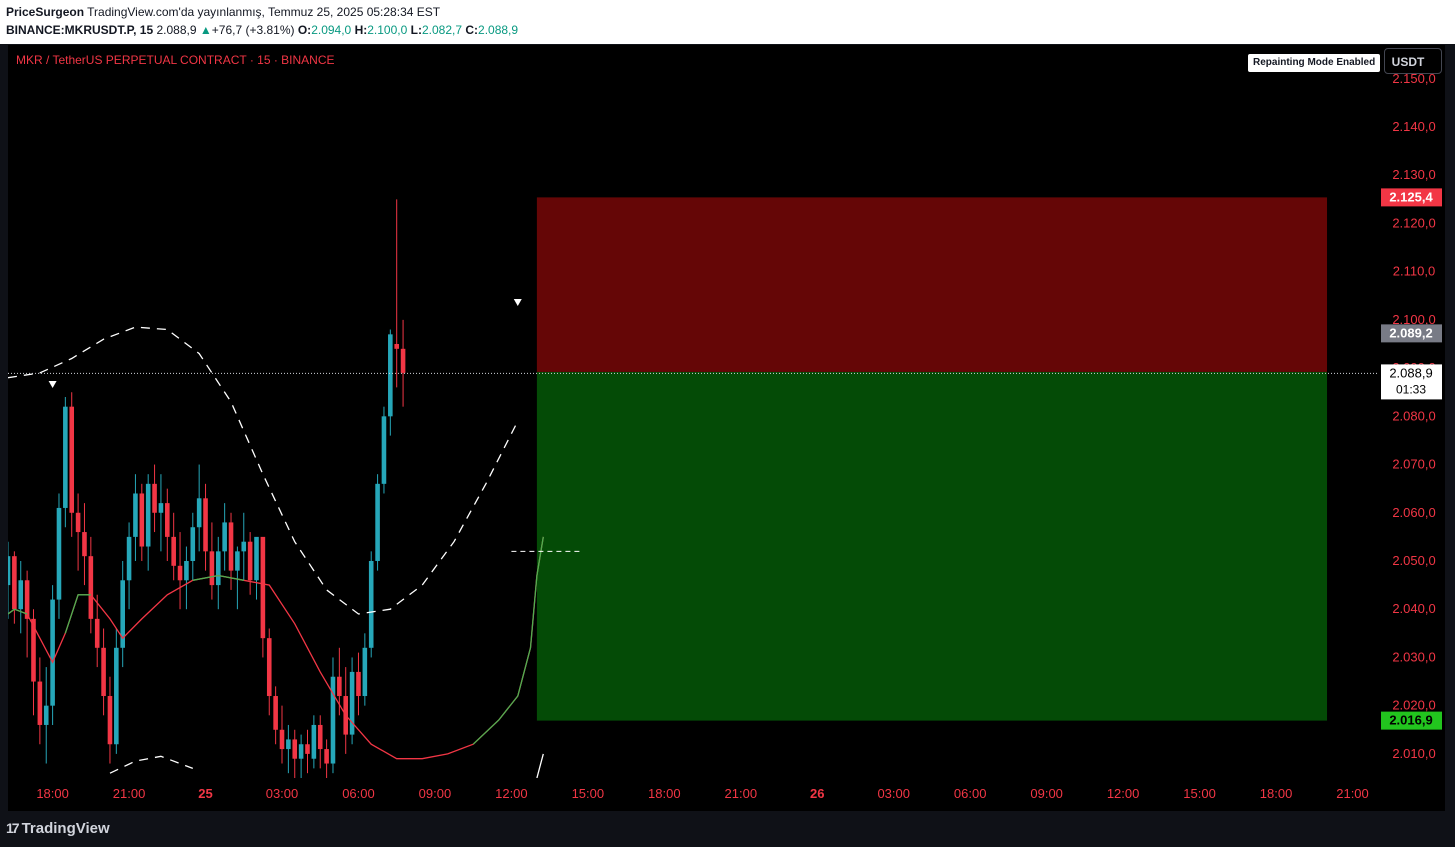 The height and width of the screenshot is (847, 1455). I want to click on y-tick-label: 2.130,0, so click(1413, 174).